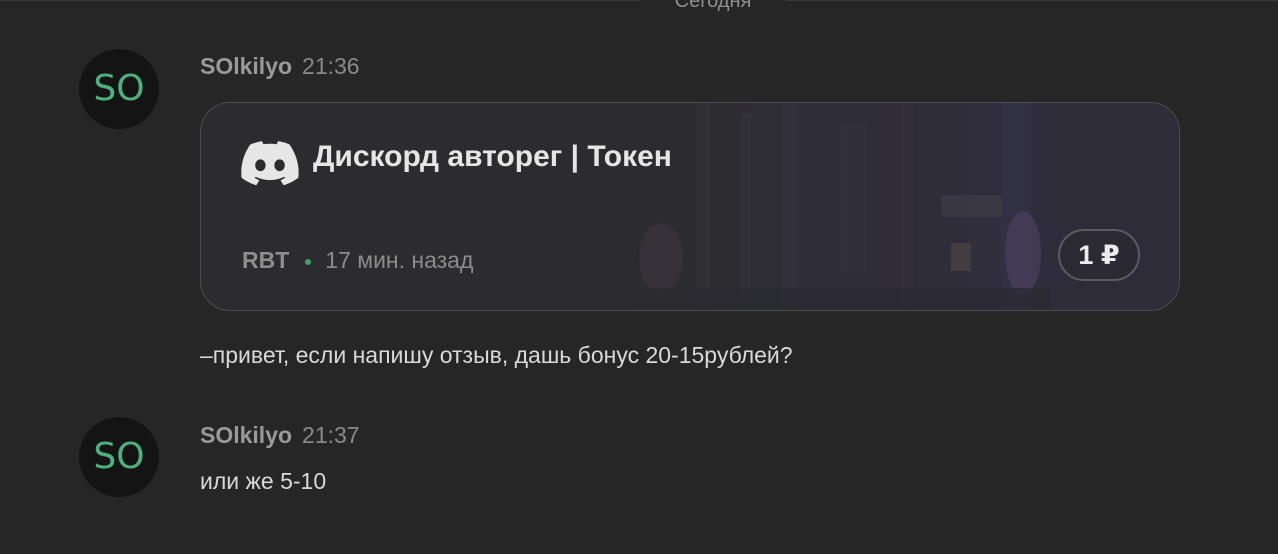 The image size is (1278, 554). Describe the element at coordinates (713, 7) in the screenshot. I see `day-divider-label: Сегодня` at that location.